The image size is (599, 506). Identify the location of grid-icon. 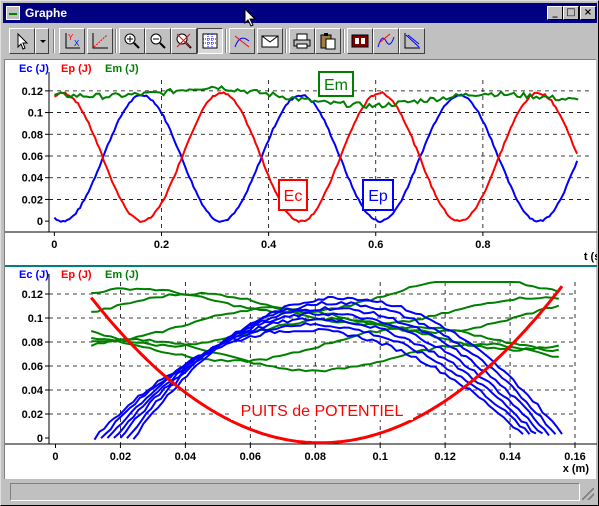
(210, 41).